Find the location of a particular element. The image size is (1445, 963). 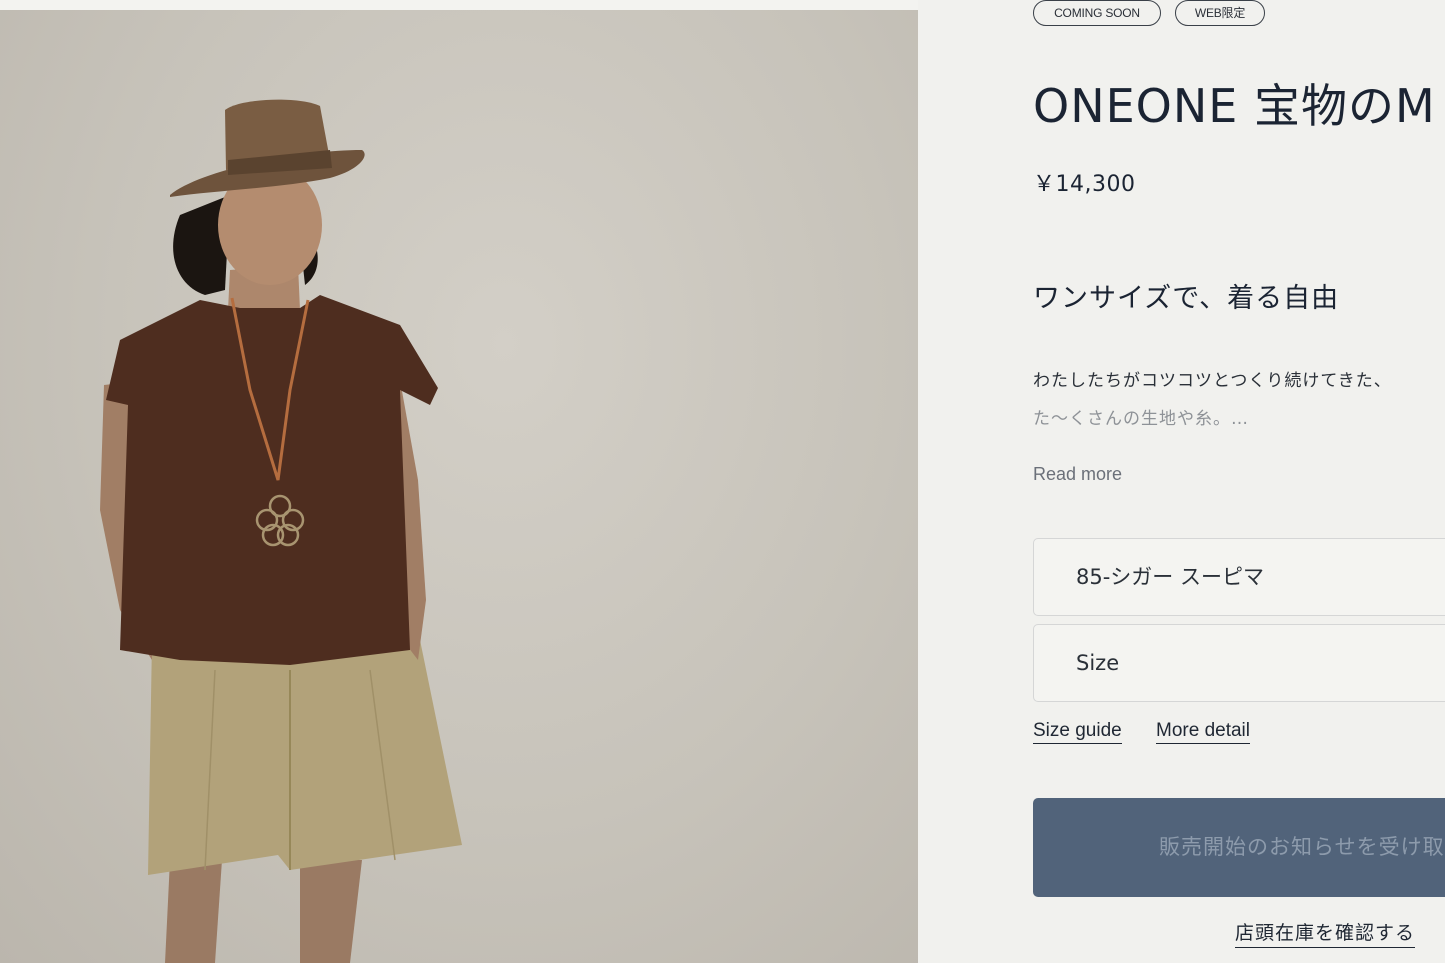

left-leg is located at coordinates (193, 911).